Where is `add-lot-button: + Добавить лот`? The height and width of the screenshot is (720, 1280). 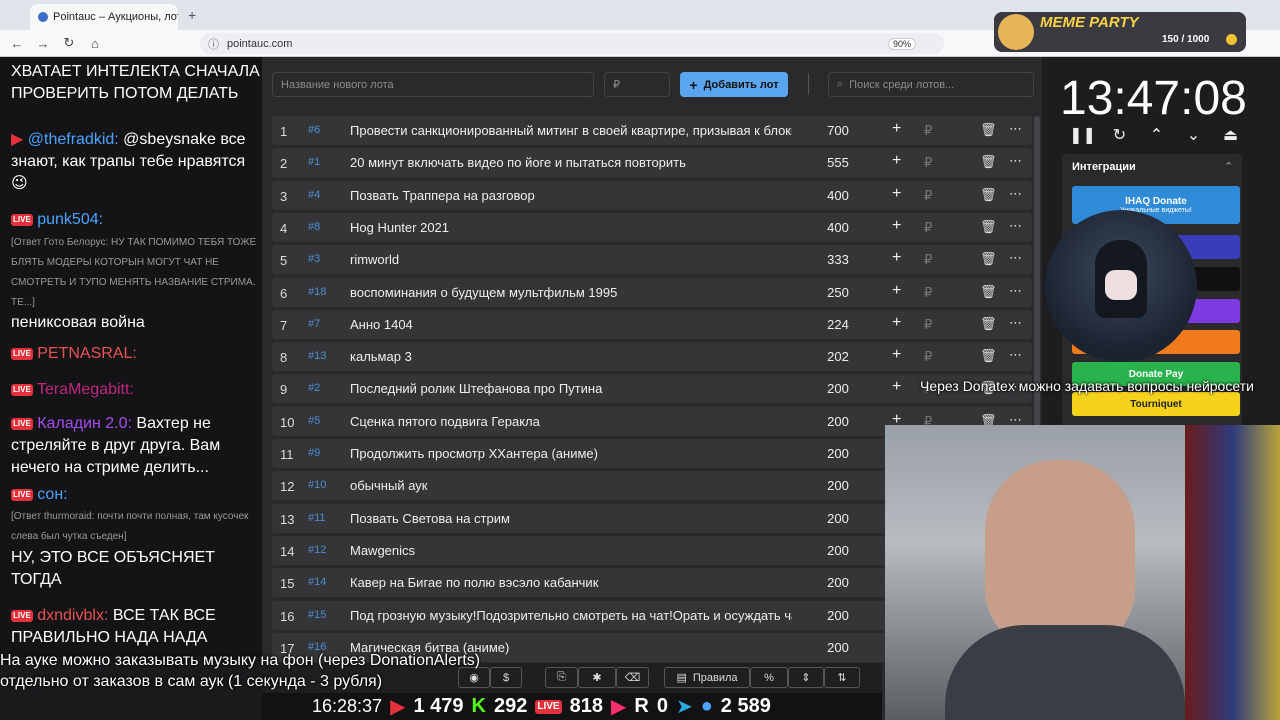 add-lot-button: + Добавить лот is located at coordinates (734, 84).